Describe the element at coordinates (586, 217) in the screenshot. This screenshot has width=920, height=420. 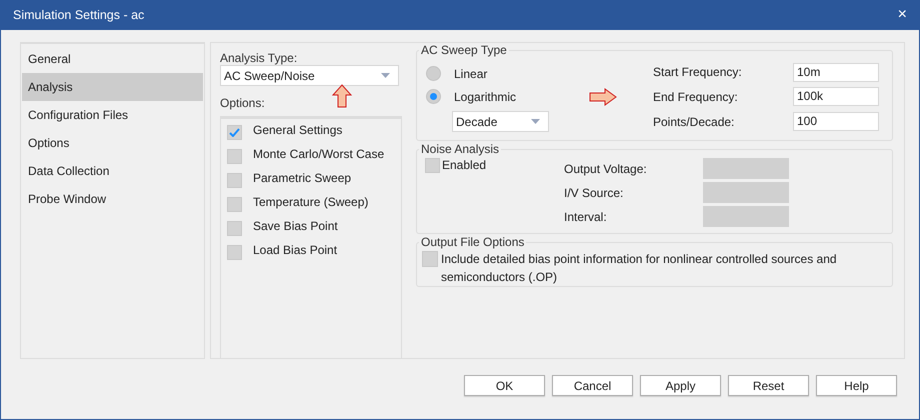
I see `field-label: Interval:` at that location.